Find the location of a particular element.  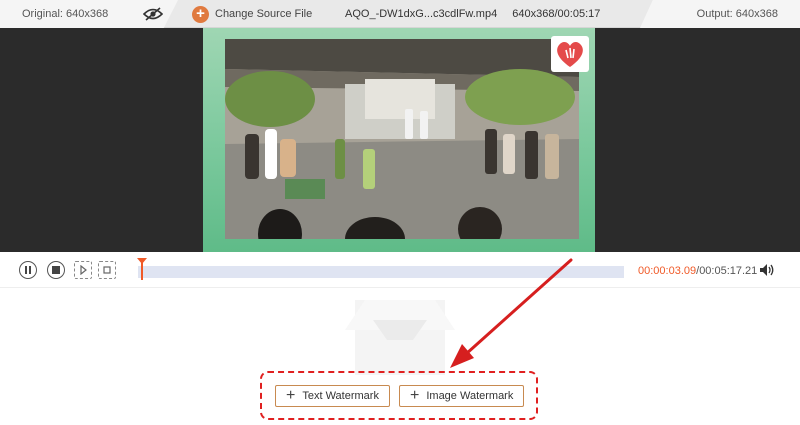

clip-end-icon is located at coordinates (107, 270).